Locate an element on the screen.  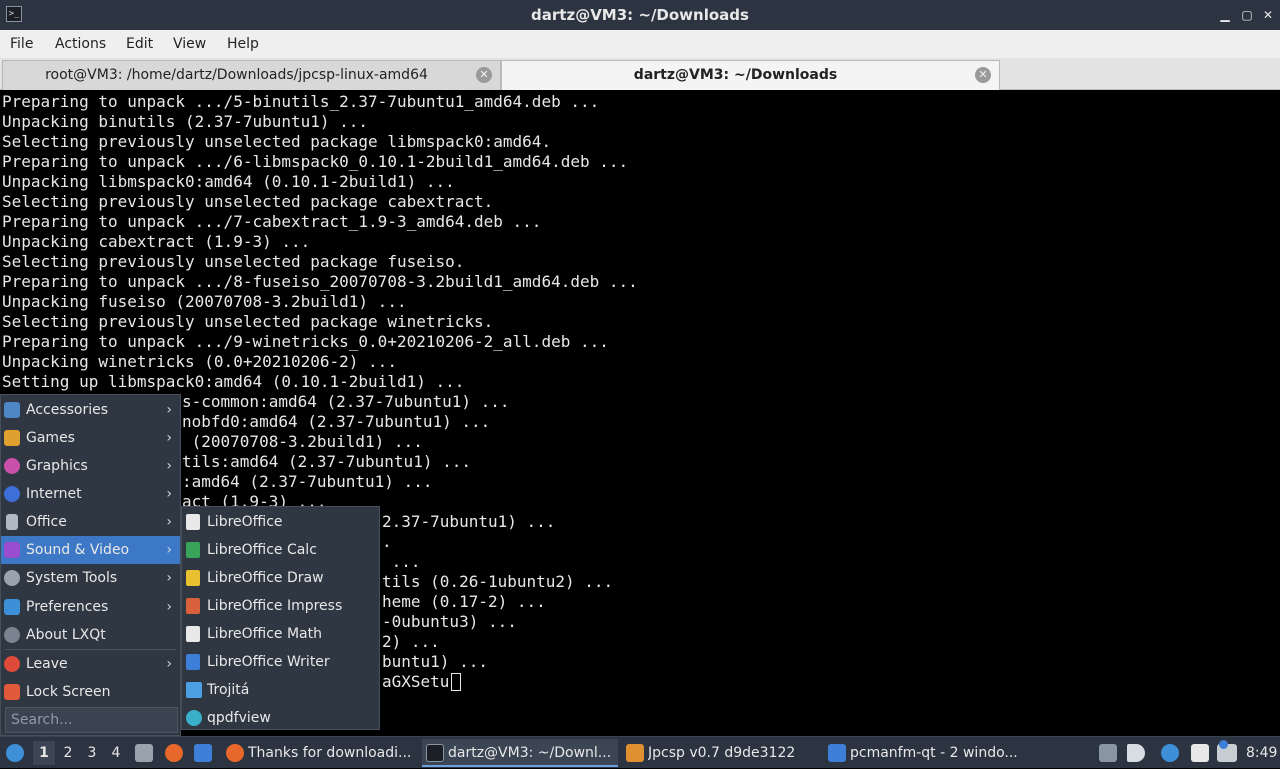
accessories-icon is located at coordinates (12, 410).